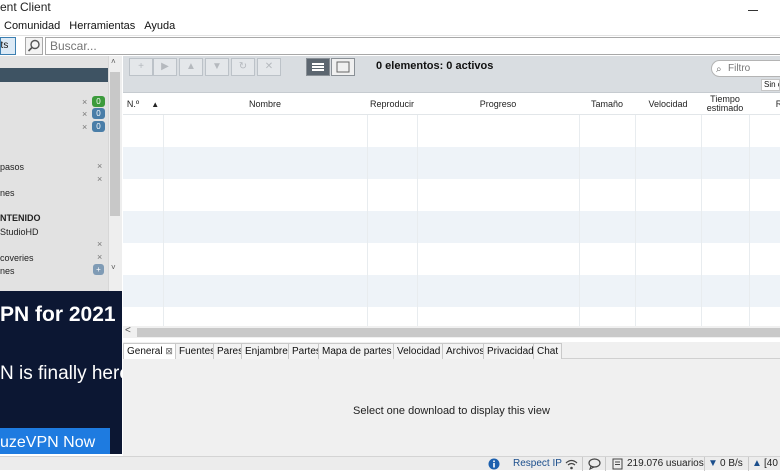 The image size is (780, 471). What do you see at coordinates (143, 104) in the screenshot?
I see `column-header-number: N.º ▲` at bounding box center [143, 104].